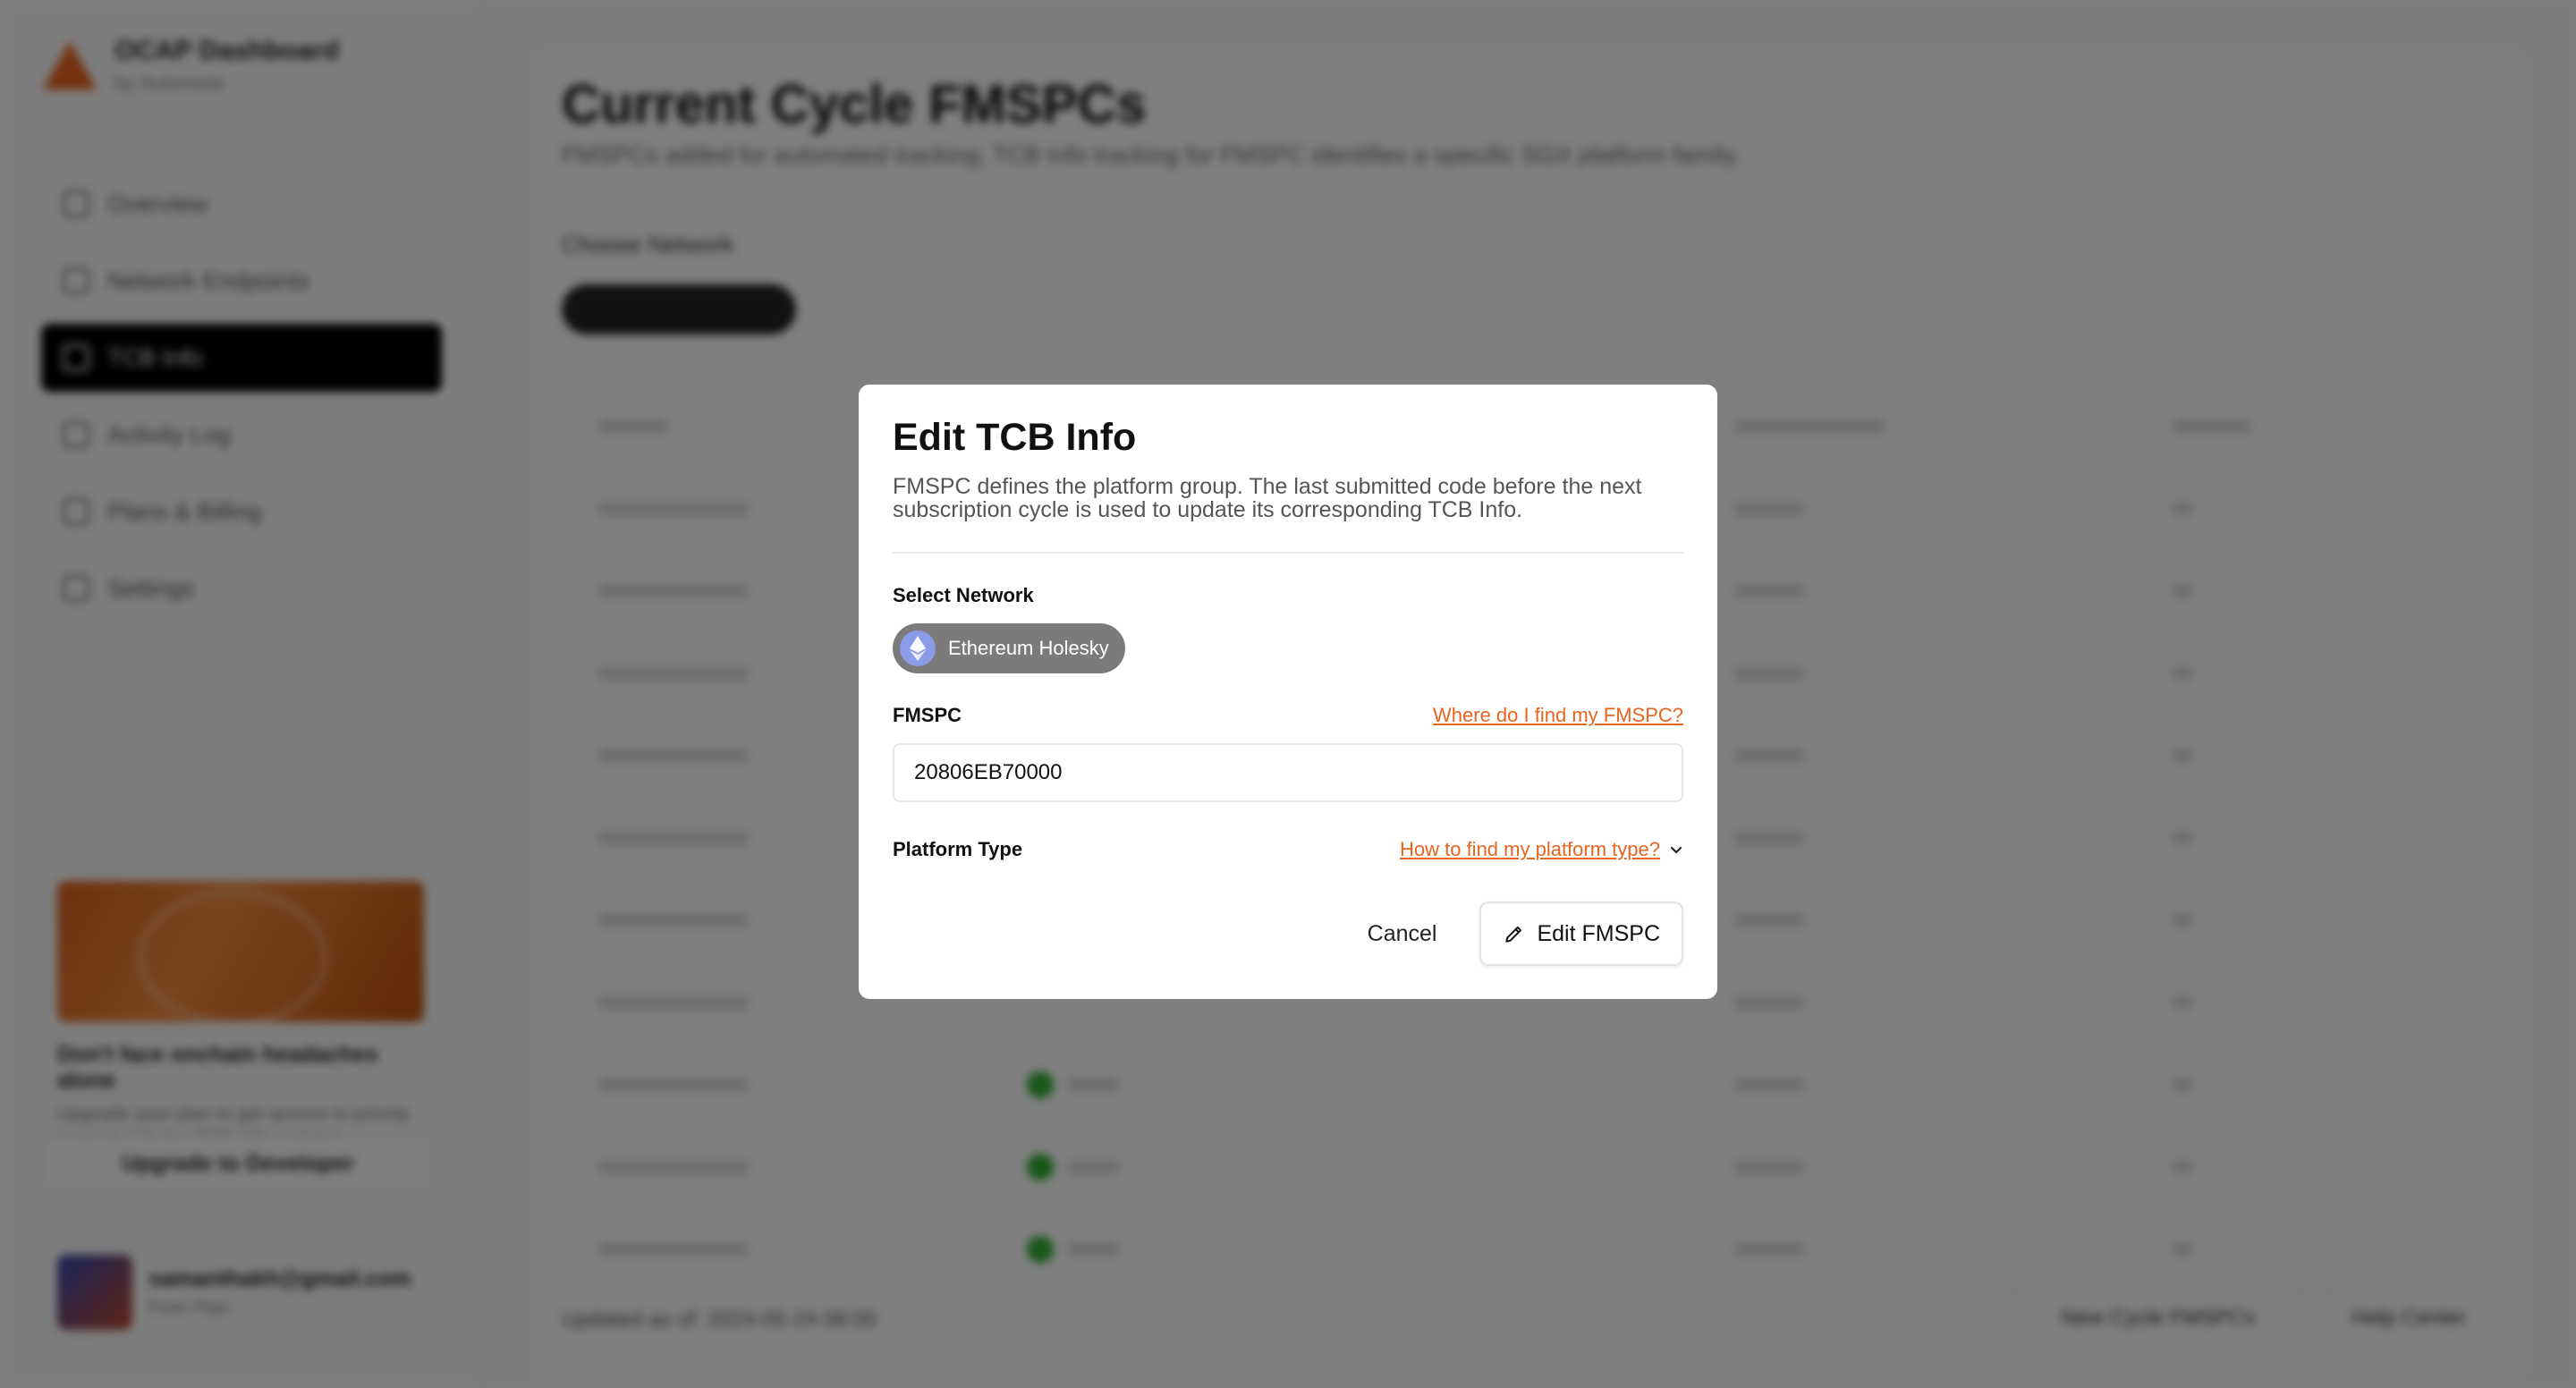  Describe the element at coordinates (963, 595) in the screenshot. I see `select-network-label: Select Network` at that location.